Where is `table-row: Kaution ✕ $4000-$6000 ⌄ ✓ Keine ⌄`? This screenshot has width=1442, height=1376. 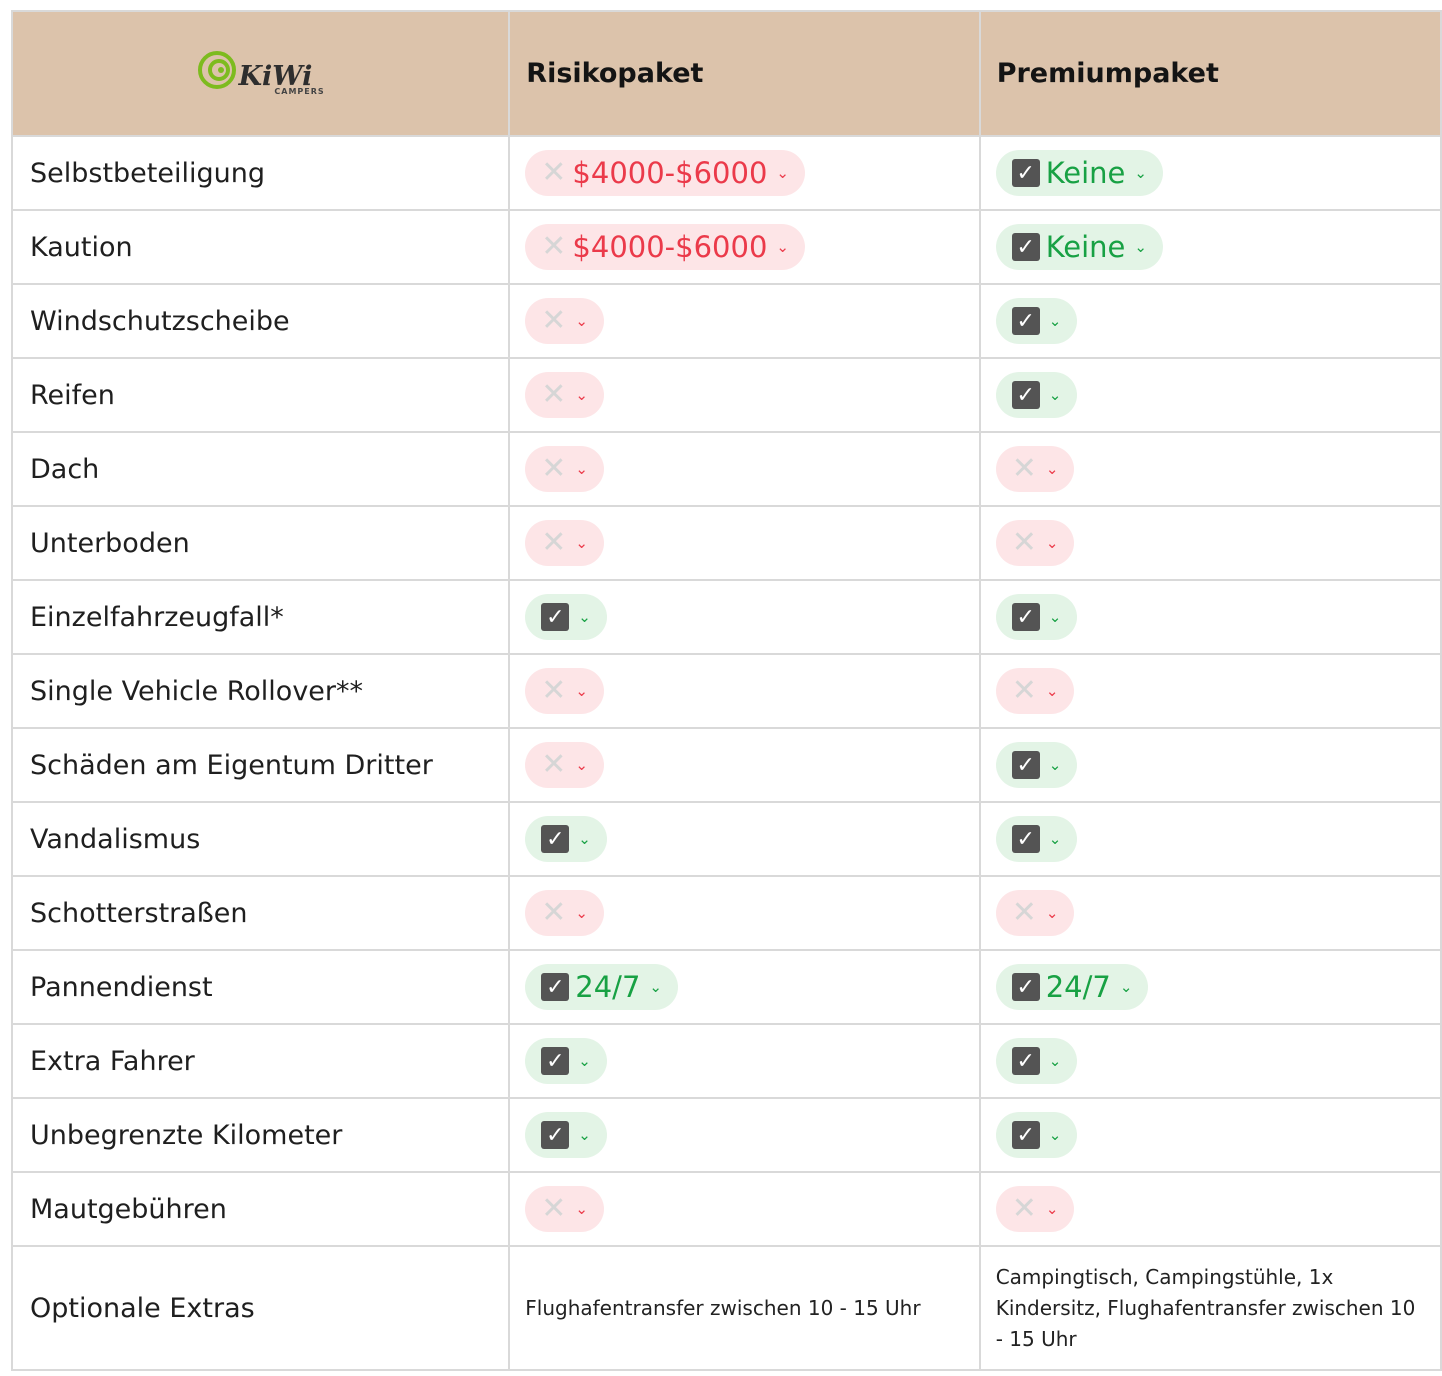 table-row: Kaution ✕ $4000-$6000 ⌄ ✓ Keine ⌄ is located at coordinates (726, 247).